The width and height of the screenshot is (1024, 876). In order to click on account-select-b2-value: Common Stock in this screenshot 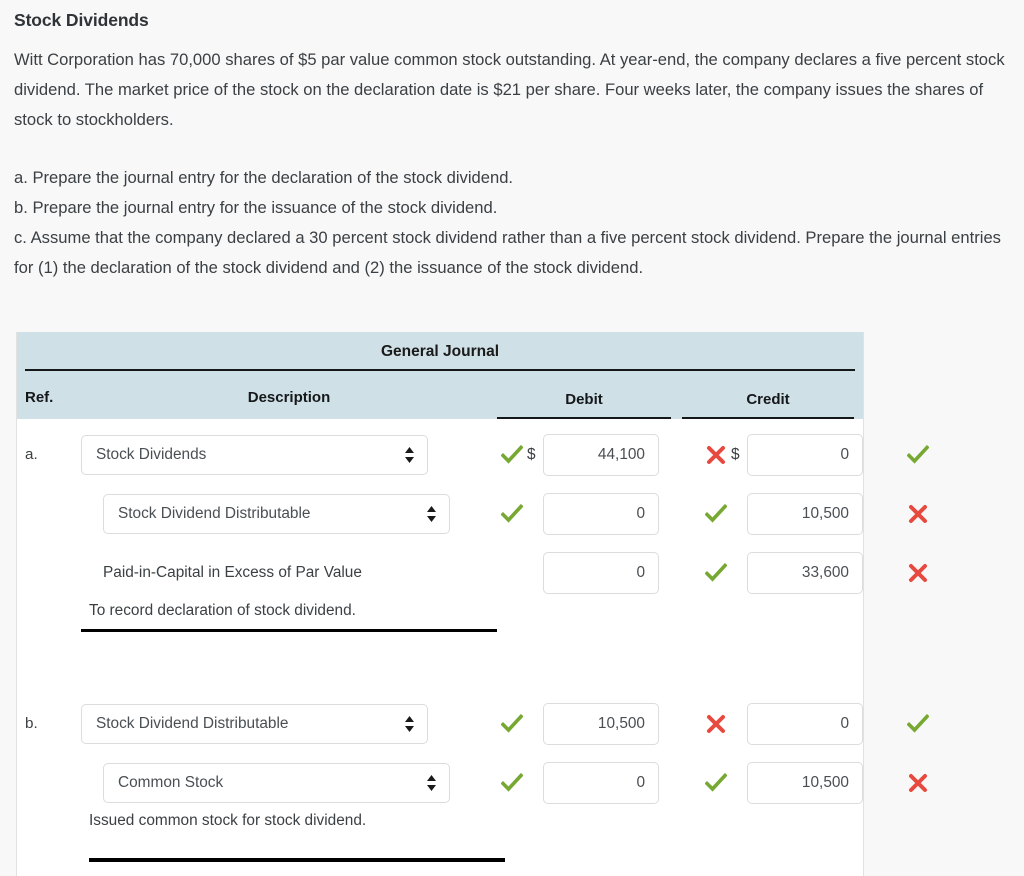, I will do `click(171, 782)`.